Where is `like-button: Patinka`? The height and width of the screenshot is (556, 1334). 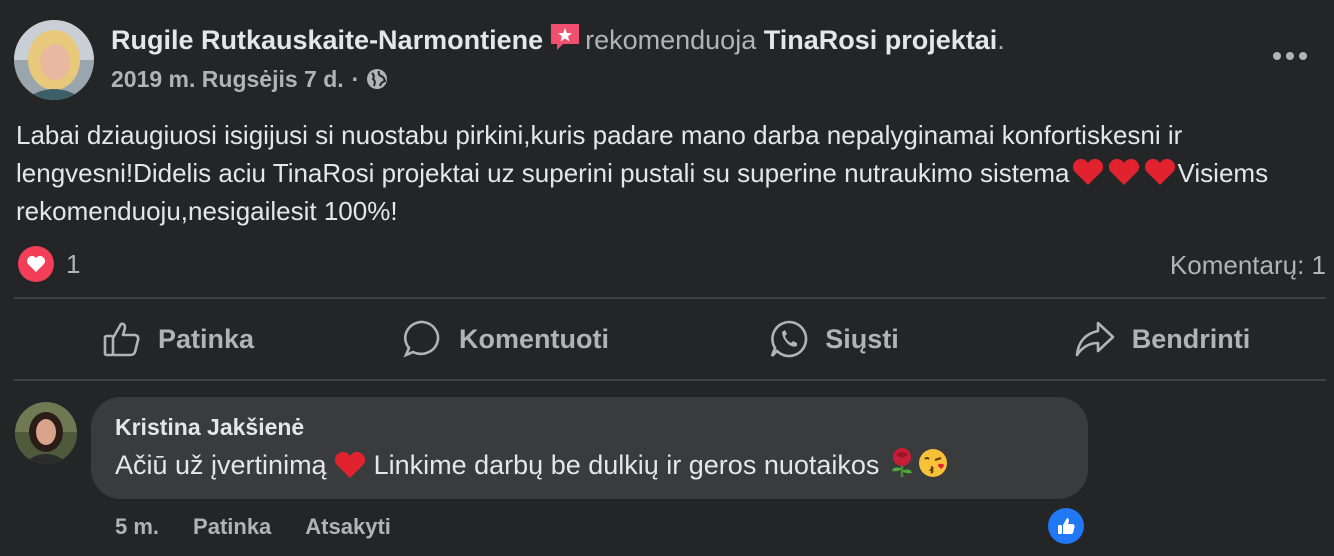 like-button: Patinka is located at coordinates (178, 339).